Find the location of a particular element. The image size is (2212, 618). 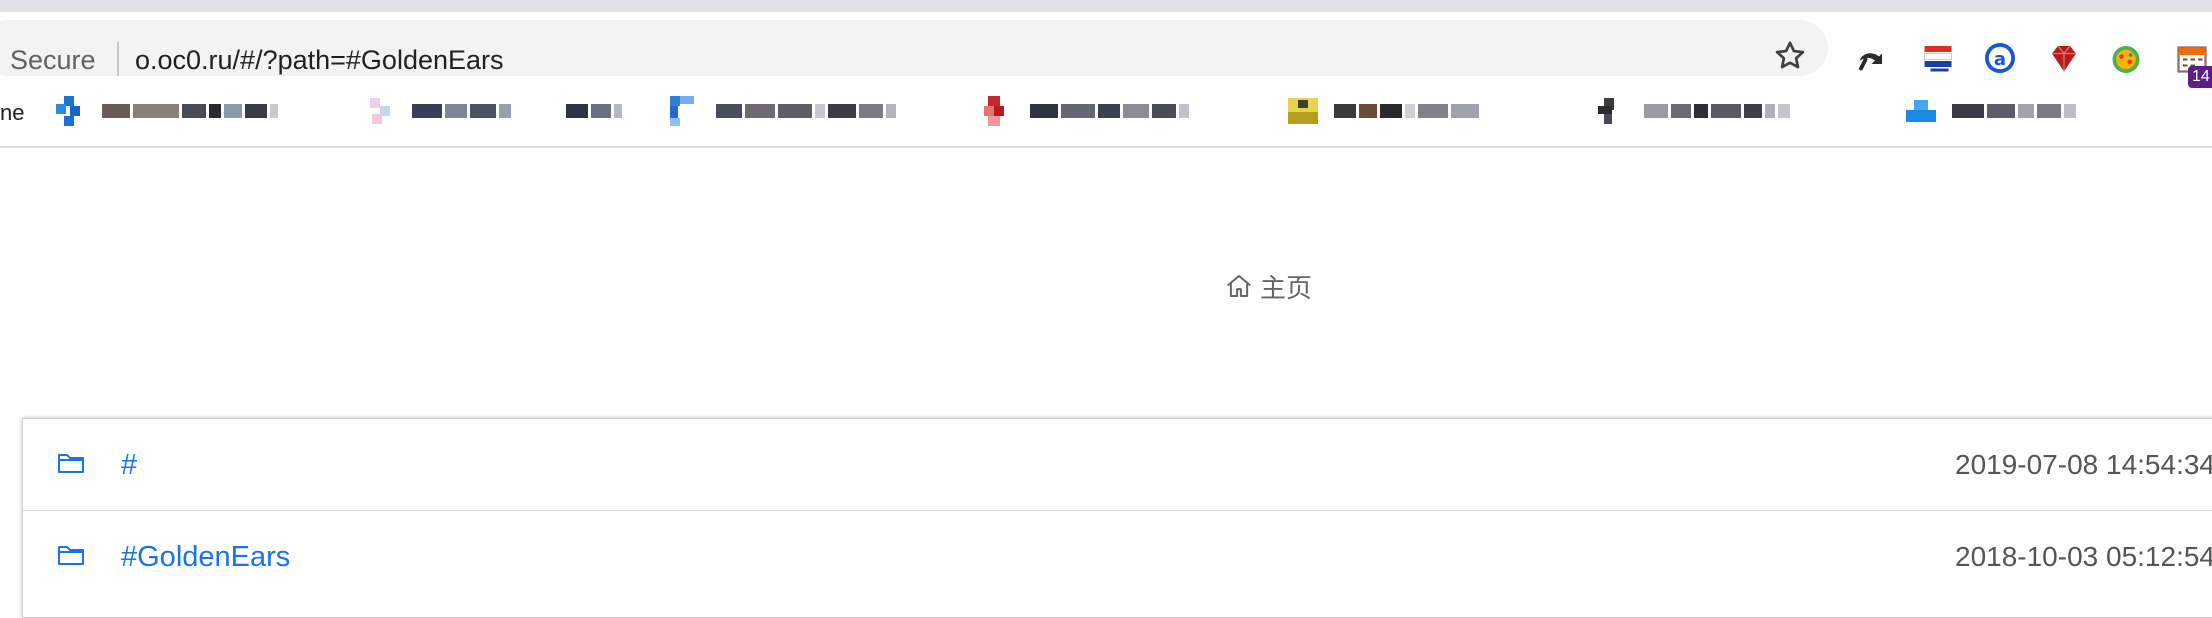

home-link: 主页 is located at coordinates (1268, 286).